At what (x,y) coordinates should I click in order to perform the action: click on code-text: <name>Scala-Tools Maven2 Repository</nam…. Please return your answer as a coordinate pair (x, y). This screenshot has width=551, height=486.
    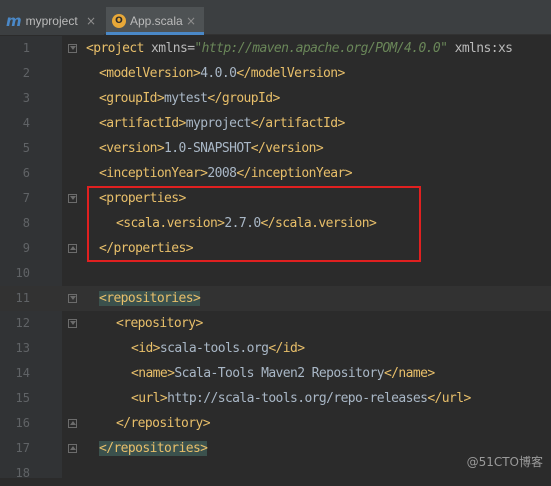
    Looking at the image, I should click on (283, 373).